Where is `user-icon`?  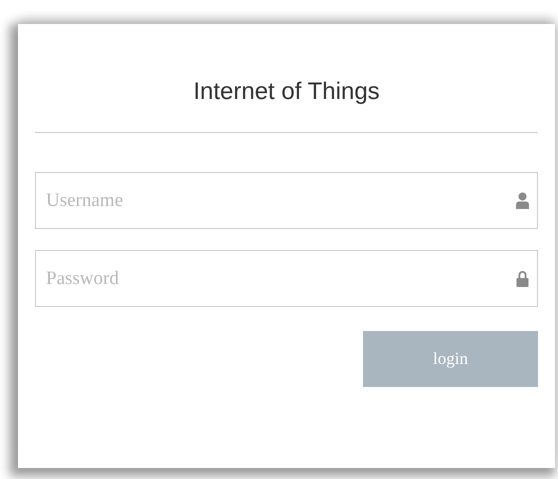
user-icon is located at coordinates (522, 200).